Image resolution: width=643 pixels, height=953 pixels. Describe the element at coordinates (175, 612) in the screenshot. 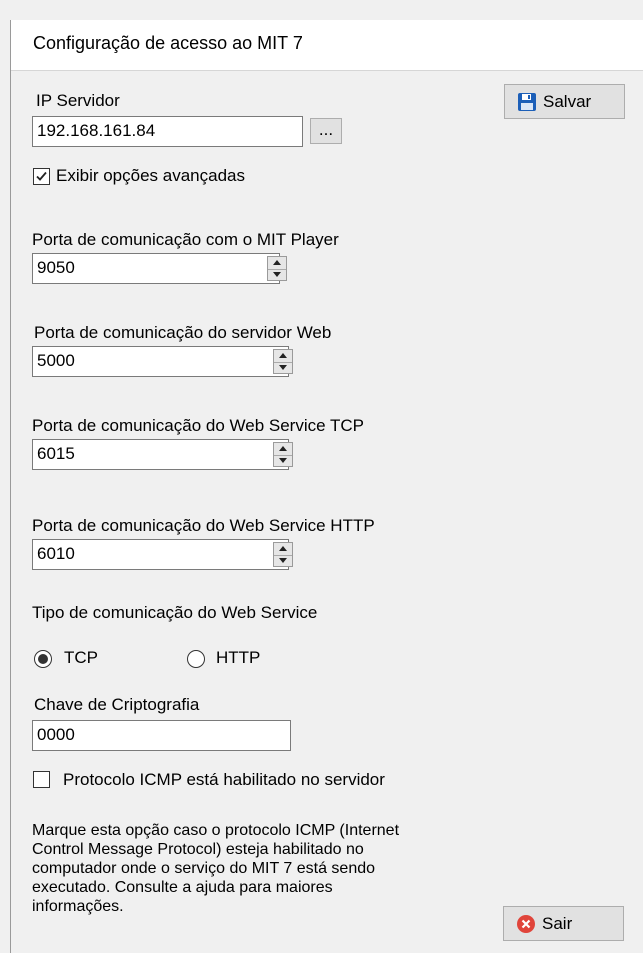

I see `ws-type-label: Tipo de comunicação do Web Service` at that location.